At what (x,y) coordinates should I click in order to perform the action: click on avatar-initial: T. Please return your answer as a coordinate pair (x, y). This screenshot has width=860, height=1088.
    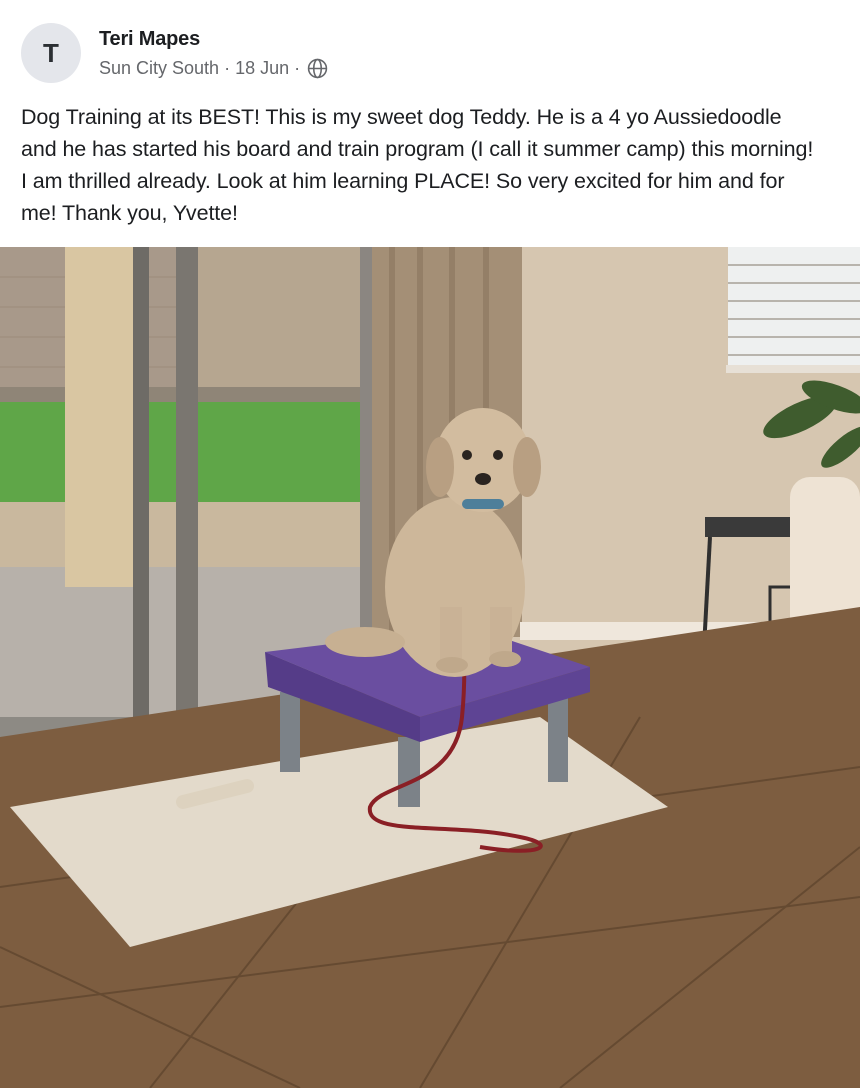
    Looking at the image, I should click on (51, 52).